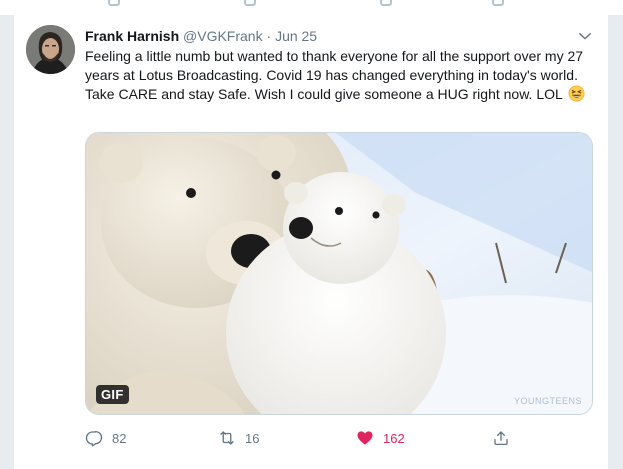  I want to click on grinning-squinting-face-icon, so click(576, 93).